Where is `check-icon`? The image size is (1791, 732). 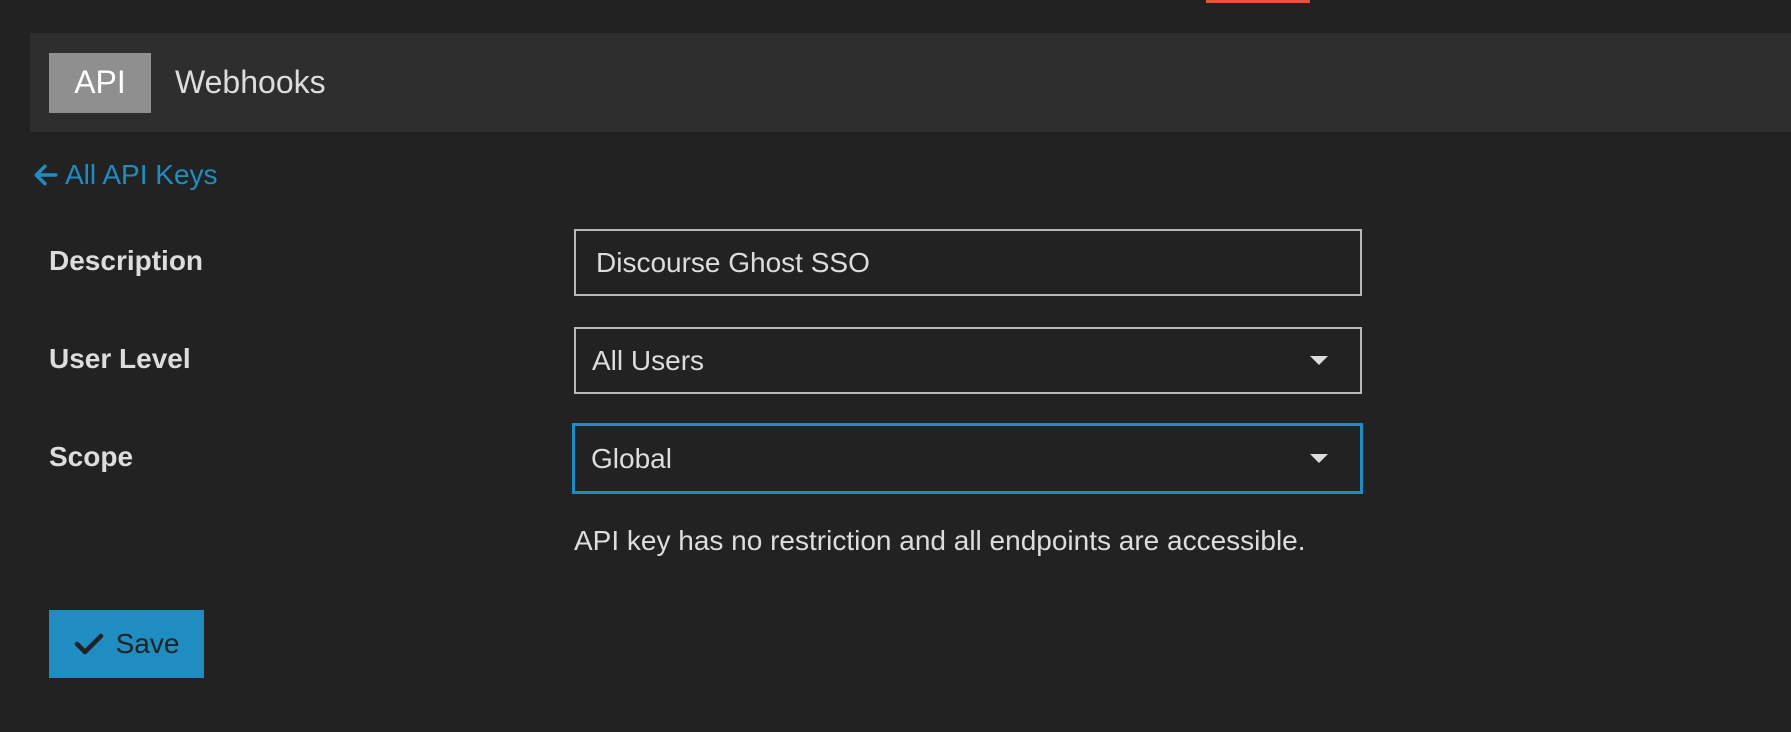 check-icon is located at coordinates (88, 644).